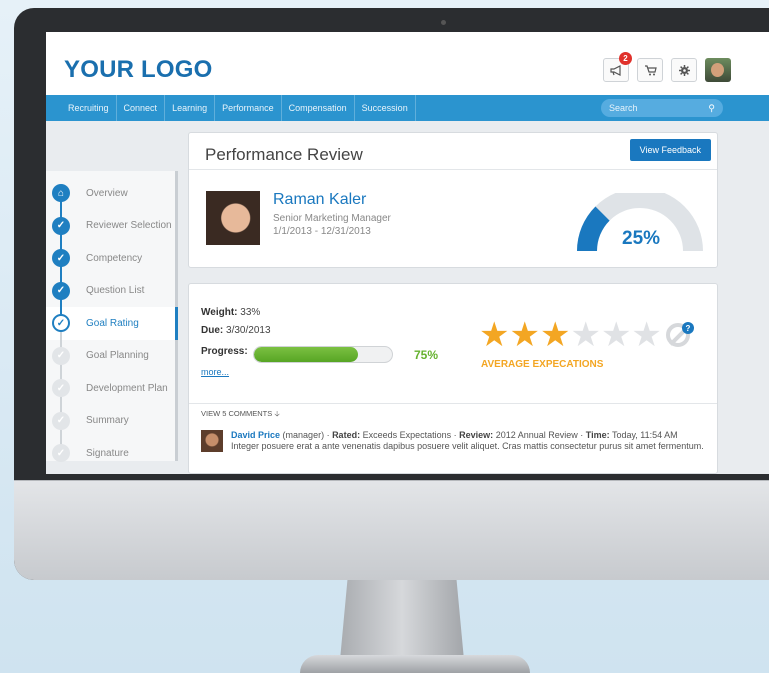 This screenshot has height=673, width=769. I want to click on due-value: 3/30/2013, so click(248, 330).